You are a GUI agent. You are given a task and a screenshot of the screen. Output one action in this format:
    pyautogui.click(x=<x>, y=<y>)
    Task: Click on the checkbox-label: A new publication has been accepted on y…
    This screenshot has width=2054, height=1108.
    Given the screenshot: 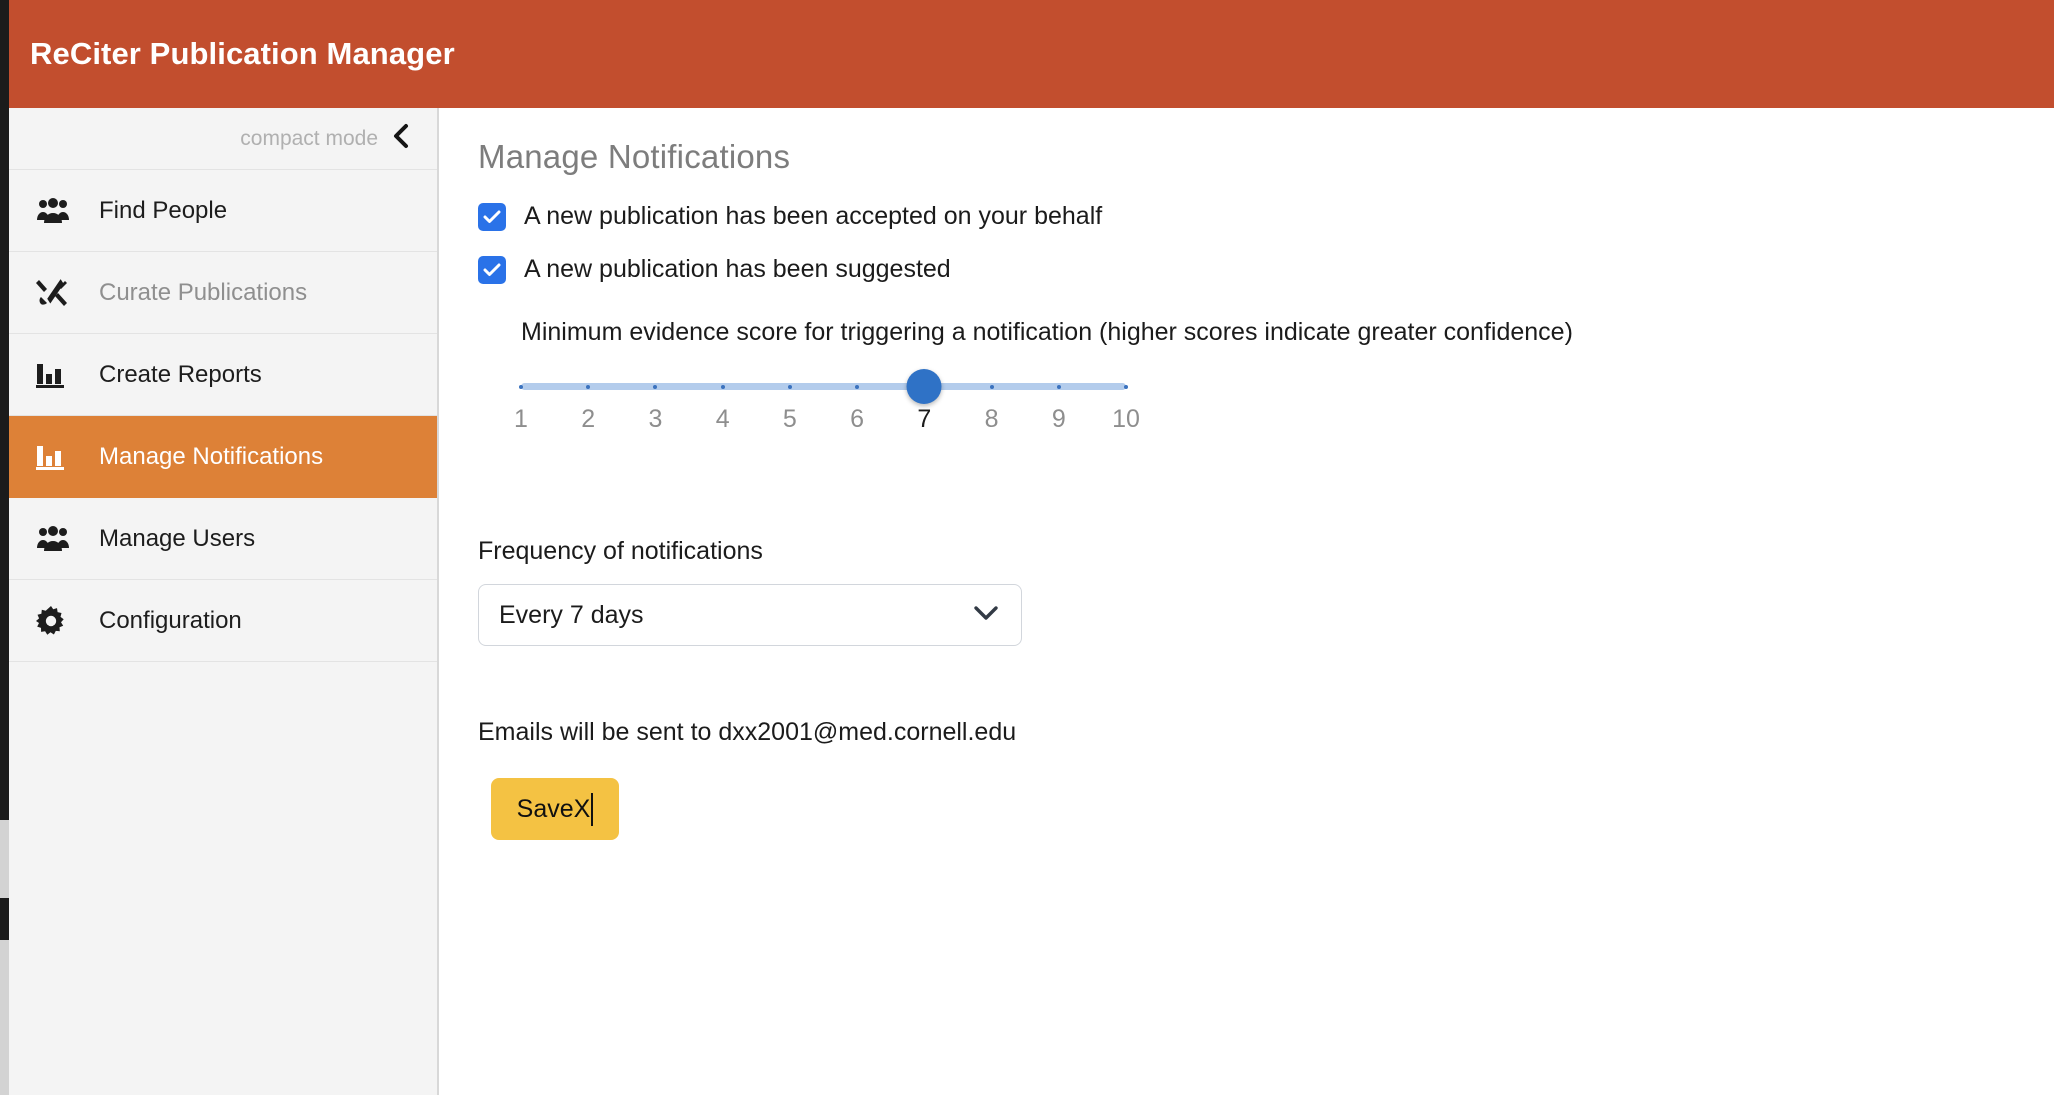 What is the action you would take?
    pyautogui.click(x=813, y=216)
    